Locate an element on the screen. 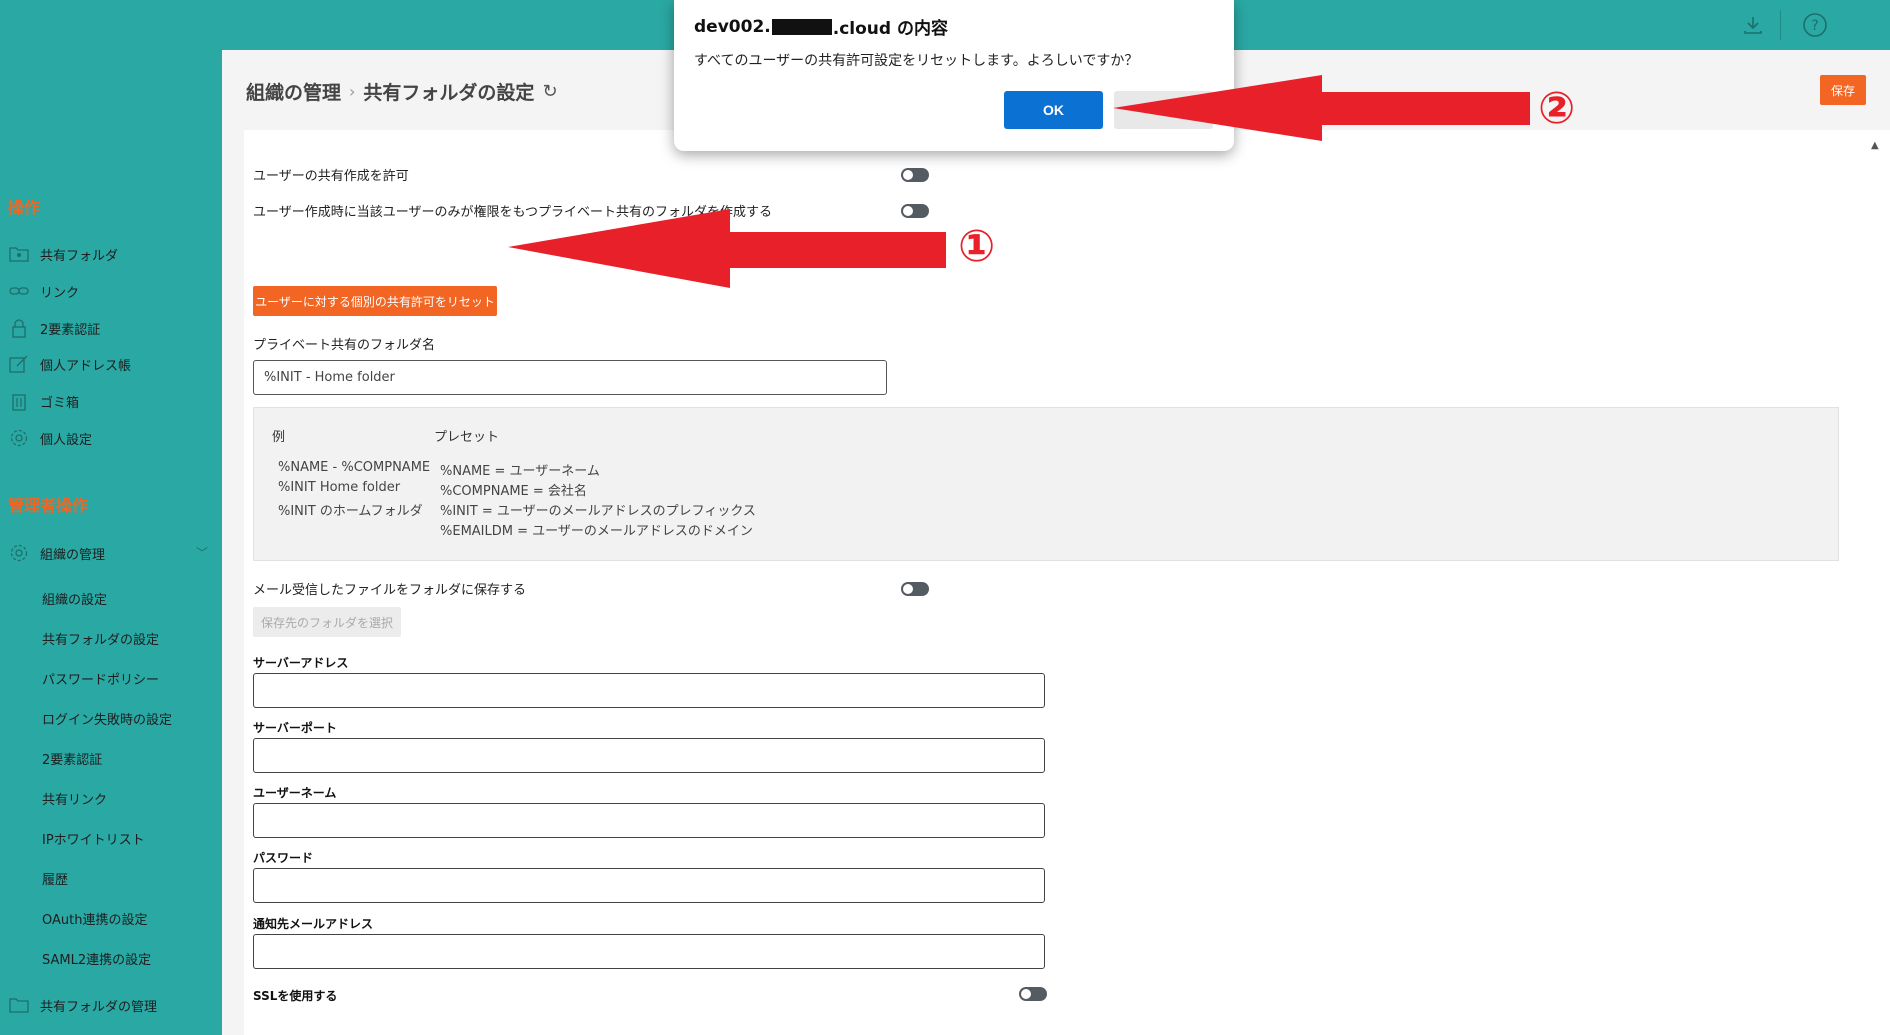 This screenshot has width=1890, height=1035. use-ssl-toggle is located at coordinates (1033, 994).